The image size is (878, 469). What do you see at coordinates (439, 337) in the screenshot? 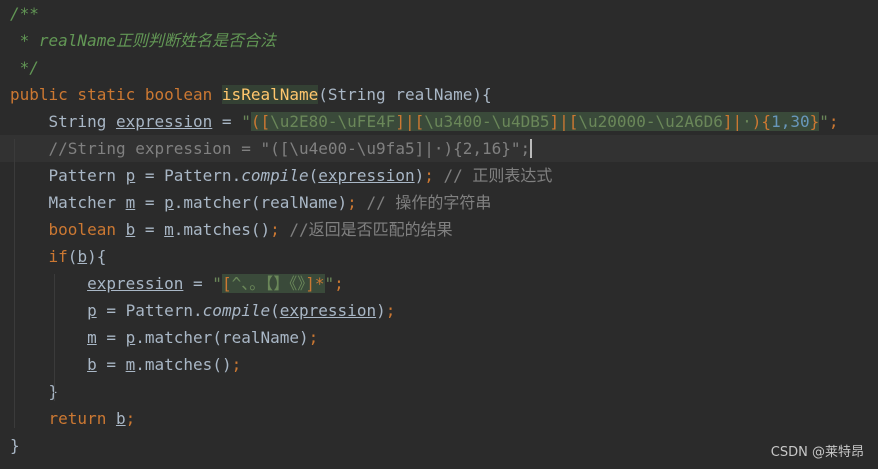
I see `code-line: m = p.matcher(realName);` at bounding box center [439, 337].